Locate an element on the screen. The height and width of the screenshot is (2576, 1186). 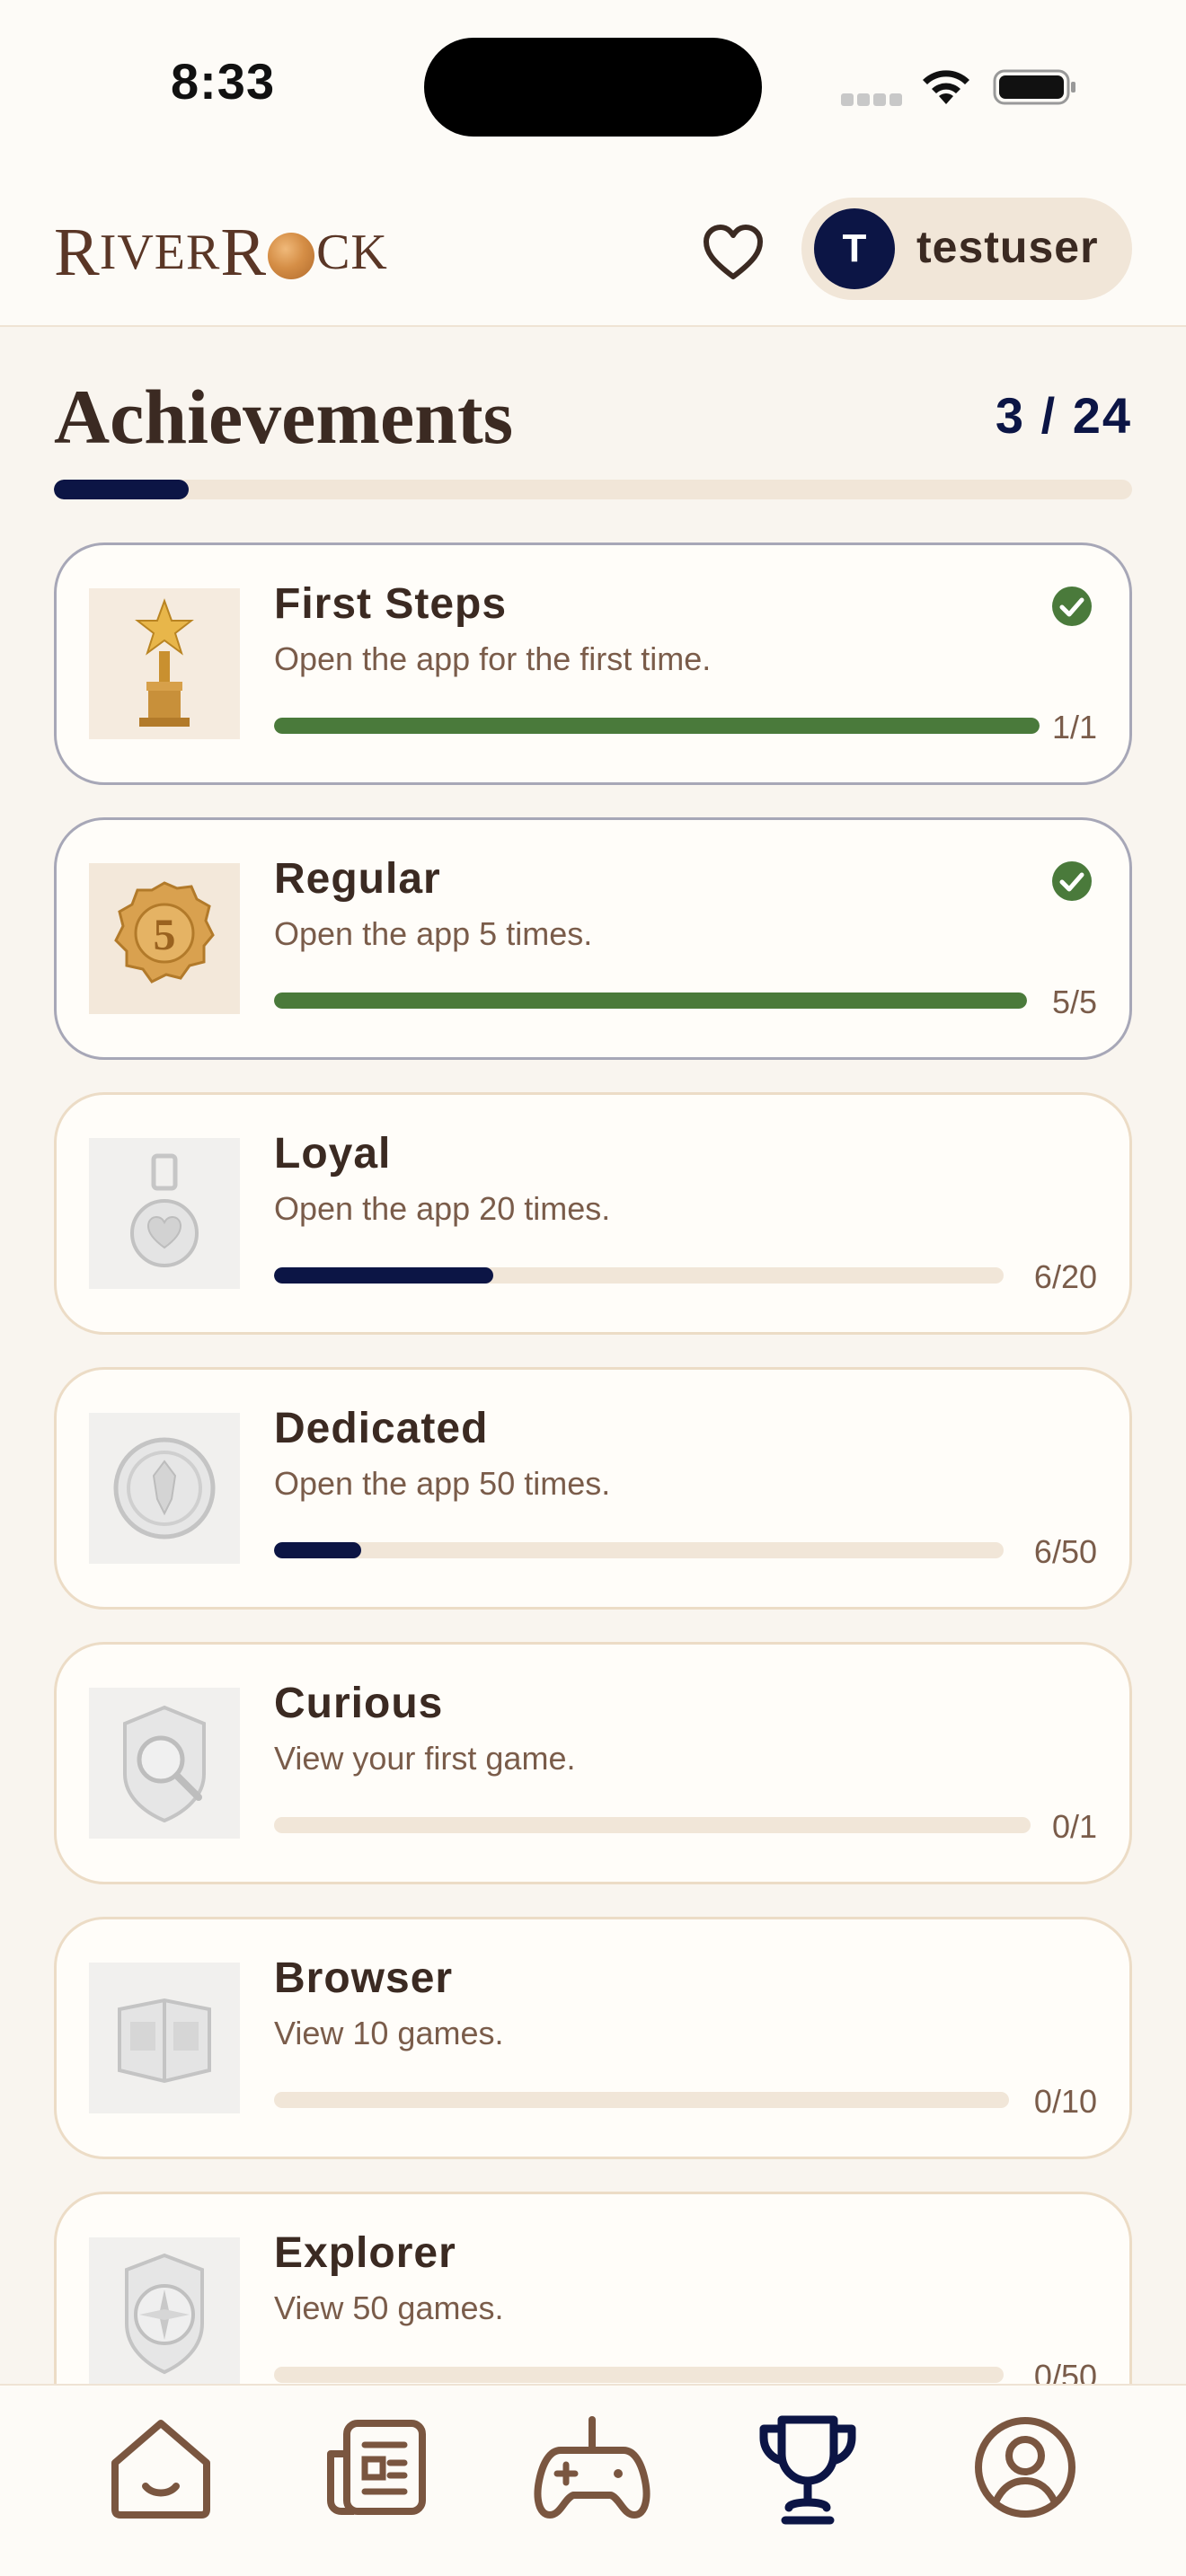
user-profile-button: T testuser is located at coordinates (966, 249).